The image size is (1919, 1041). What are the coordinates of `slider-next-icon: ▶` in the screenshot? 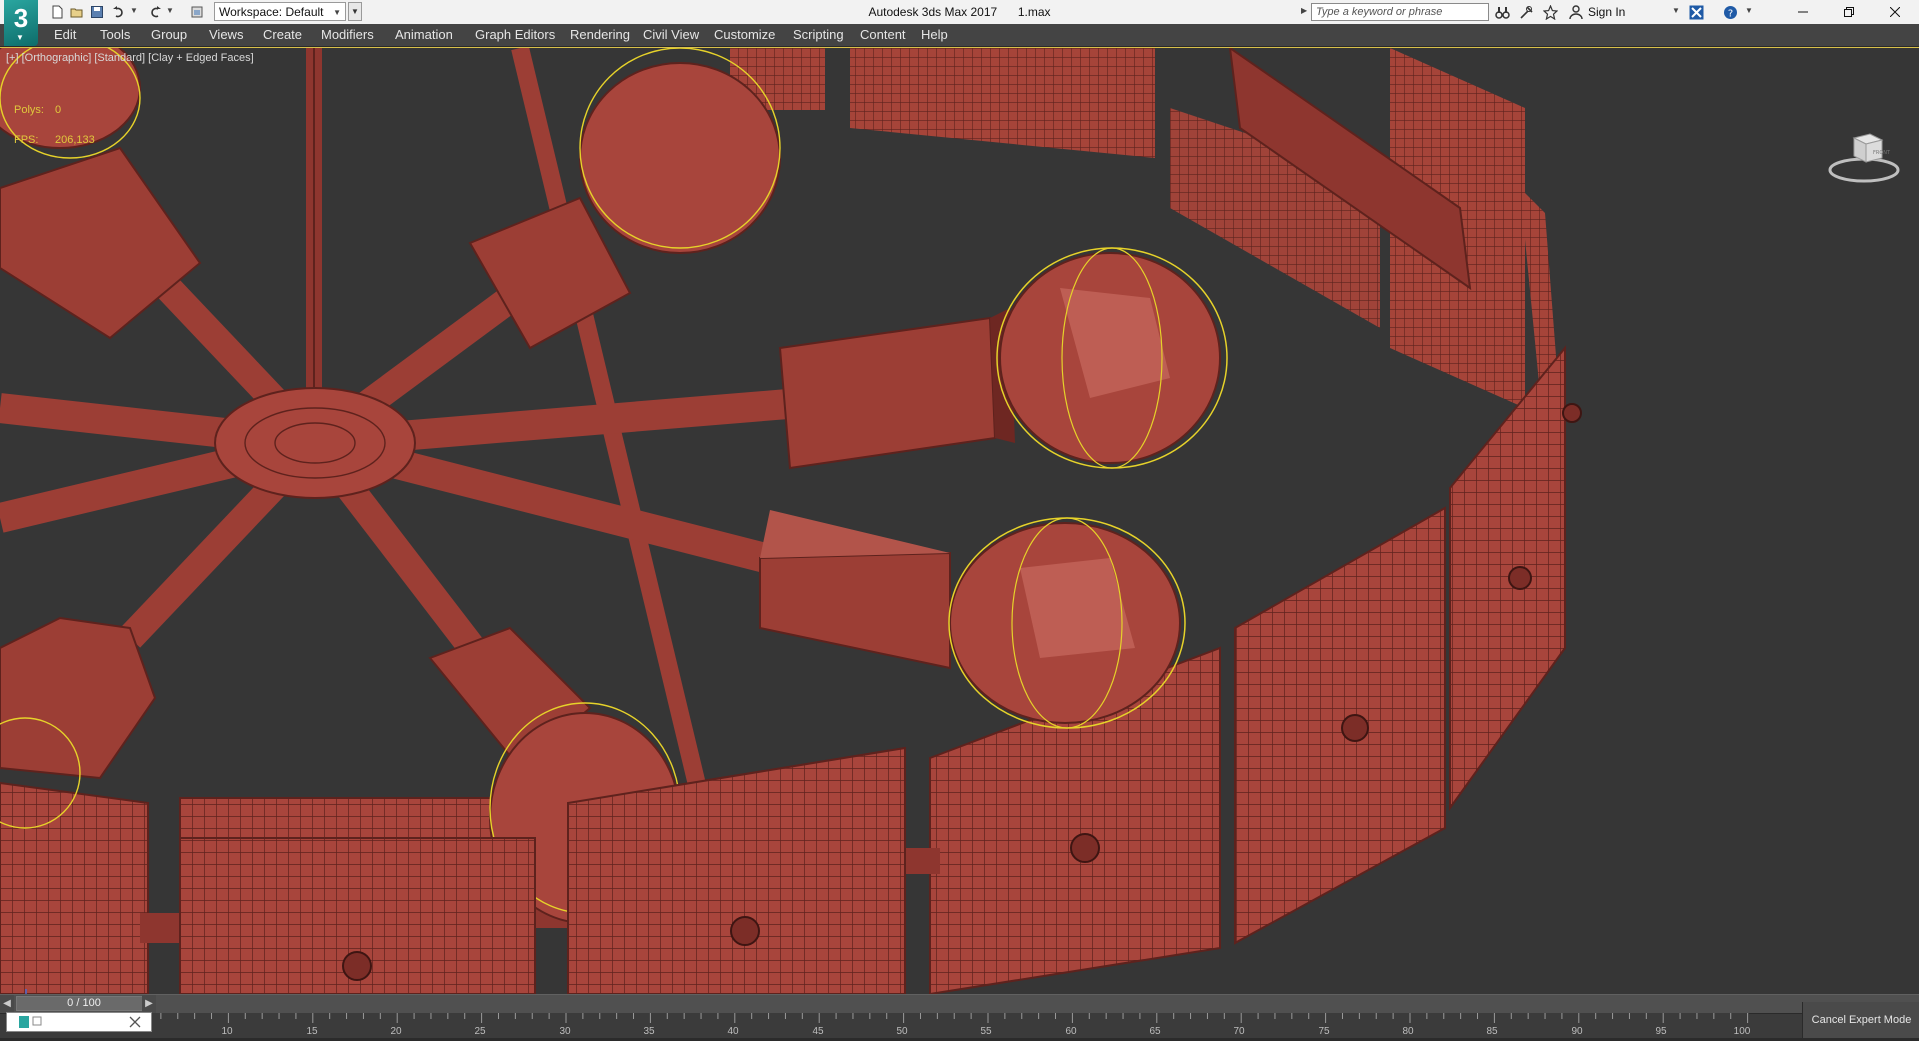 It's located at (149, 1004).